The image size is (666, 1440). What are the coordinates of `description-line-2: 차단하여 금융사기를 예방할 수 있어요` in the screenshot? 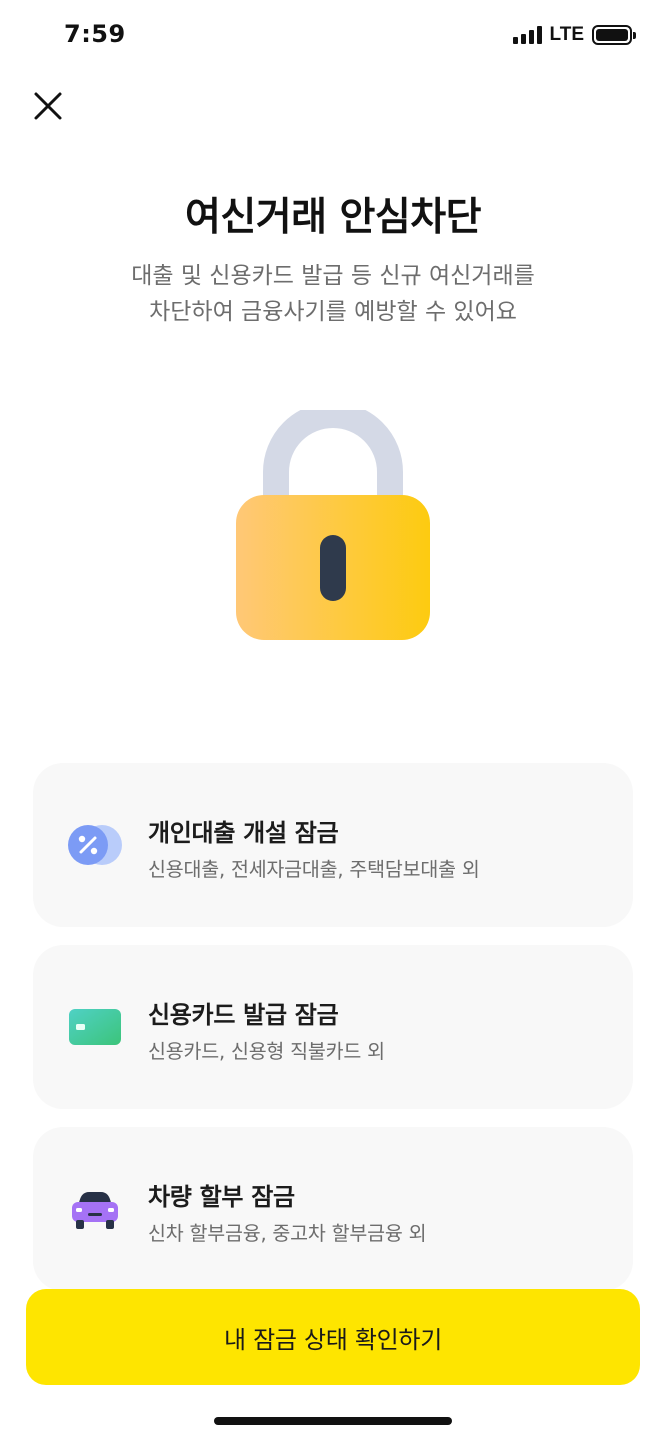 It's located at (333, 312).